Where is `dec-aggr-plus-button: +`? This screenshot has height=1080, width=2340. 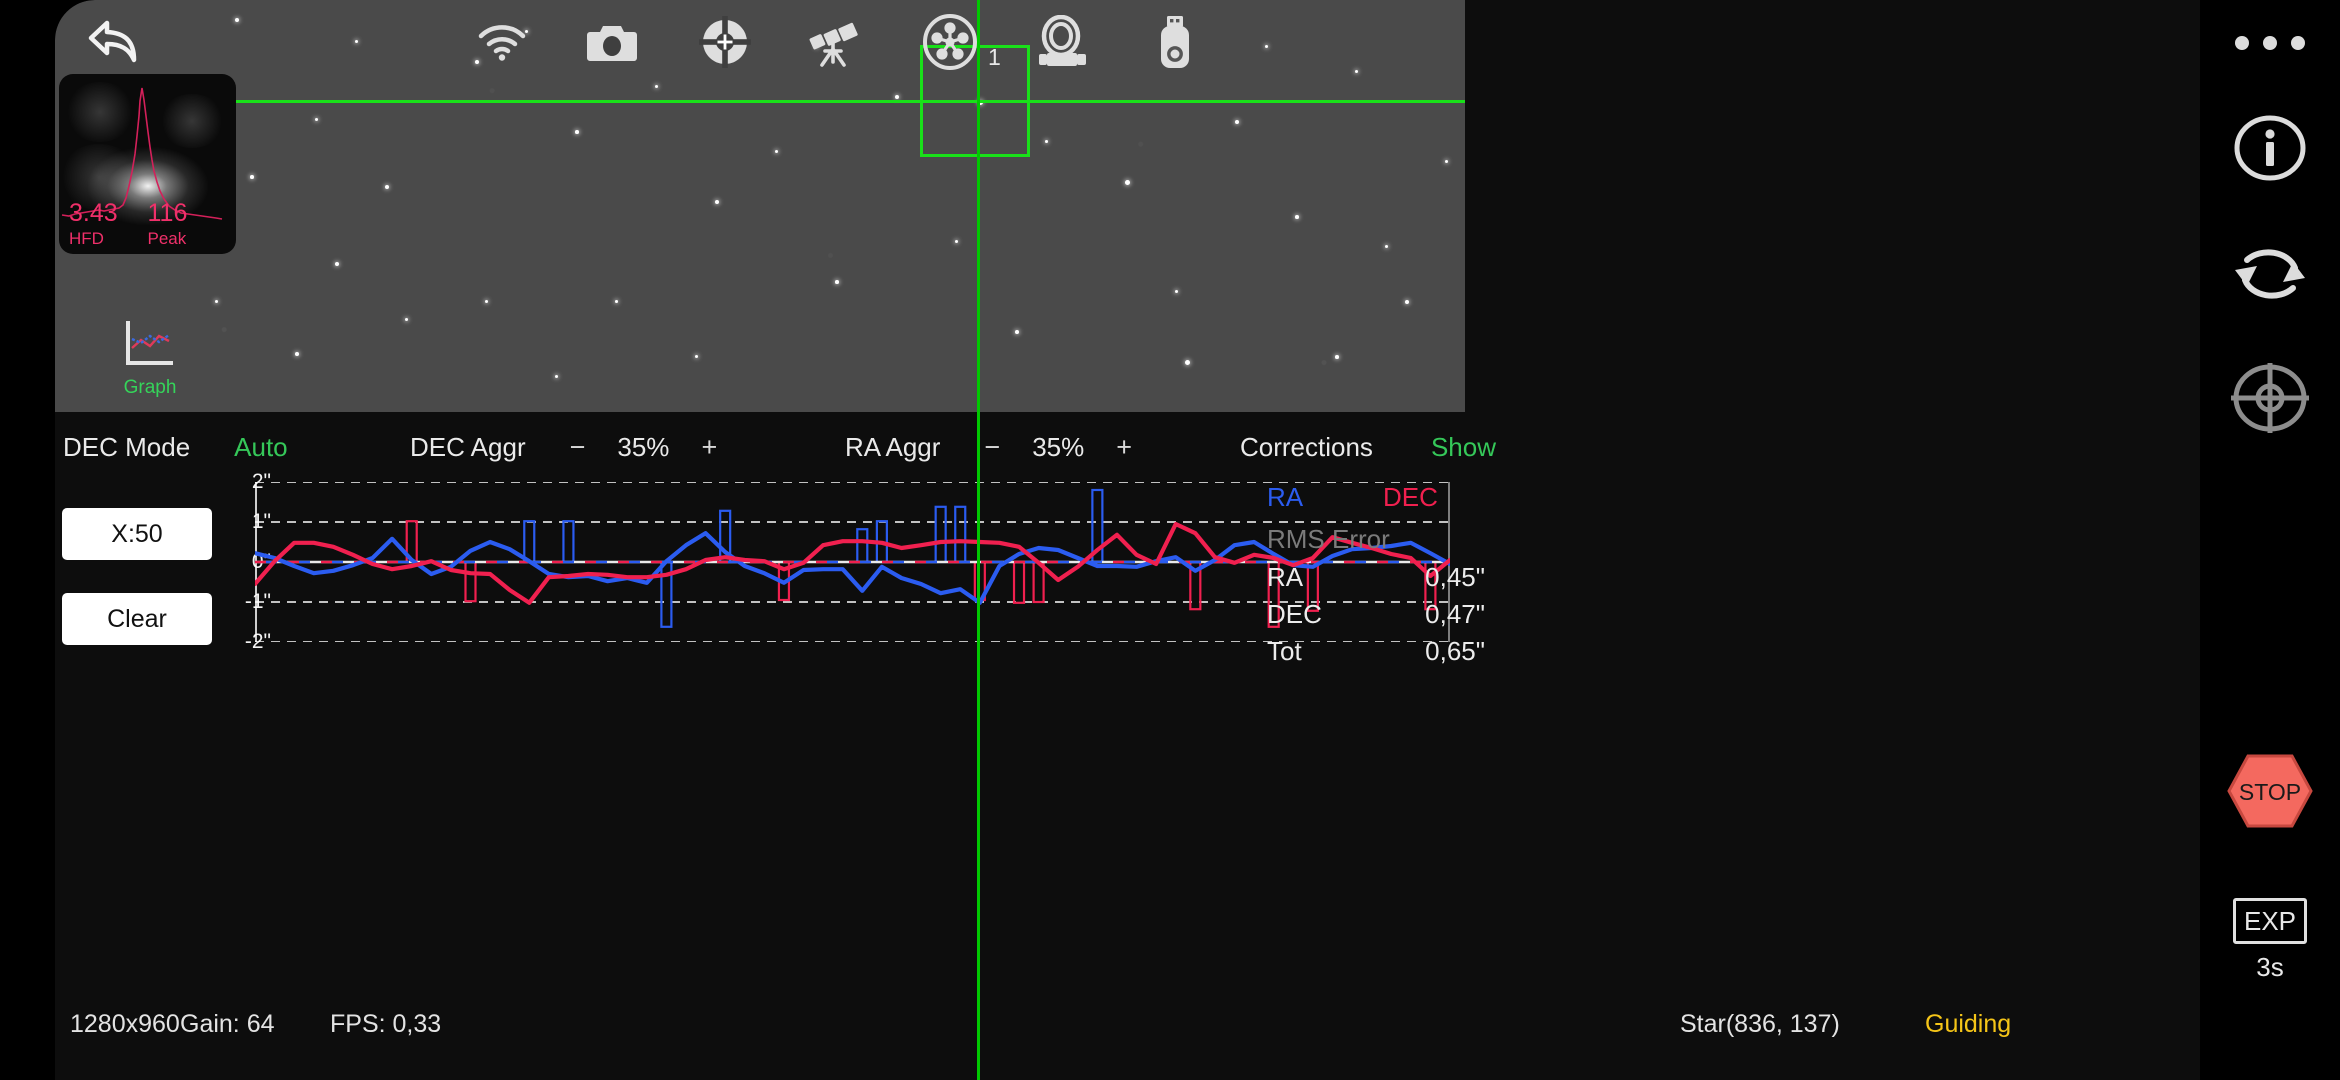 dec-aggr-plus-button: + is located at coordinates (709, 447).